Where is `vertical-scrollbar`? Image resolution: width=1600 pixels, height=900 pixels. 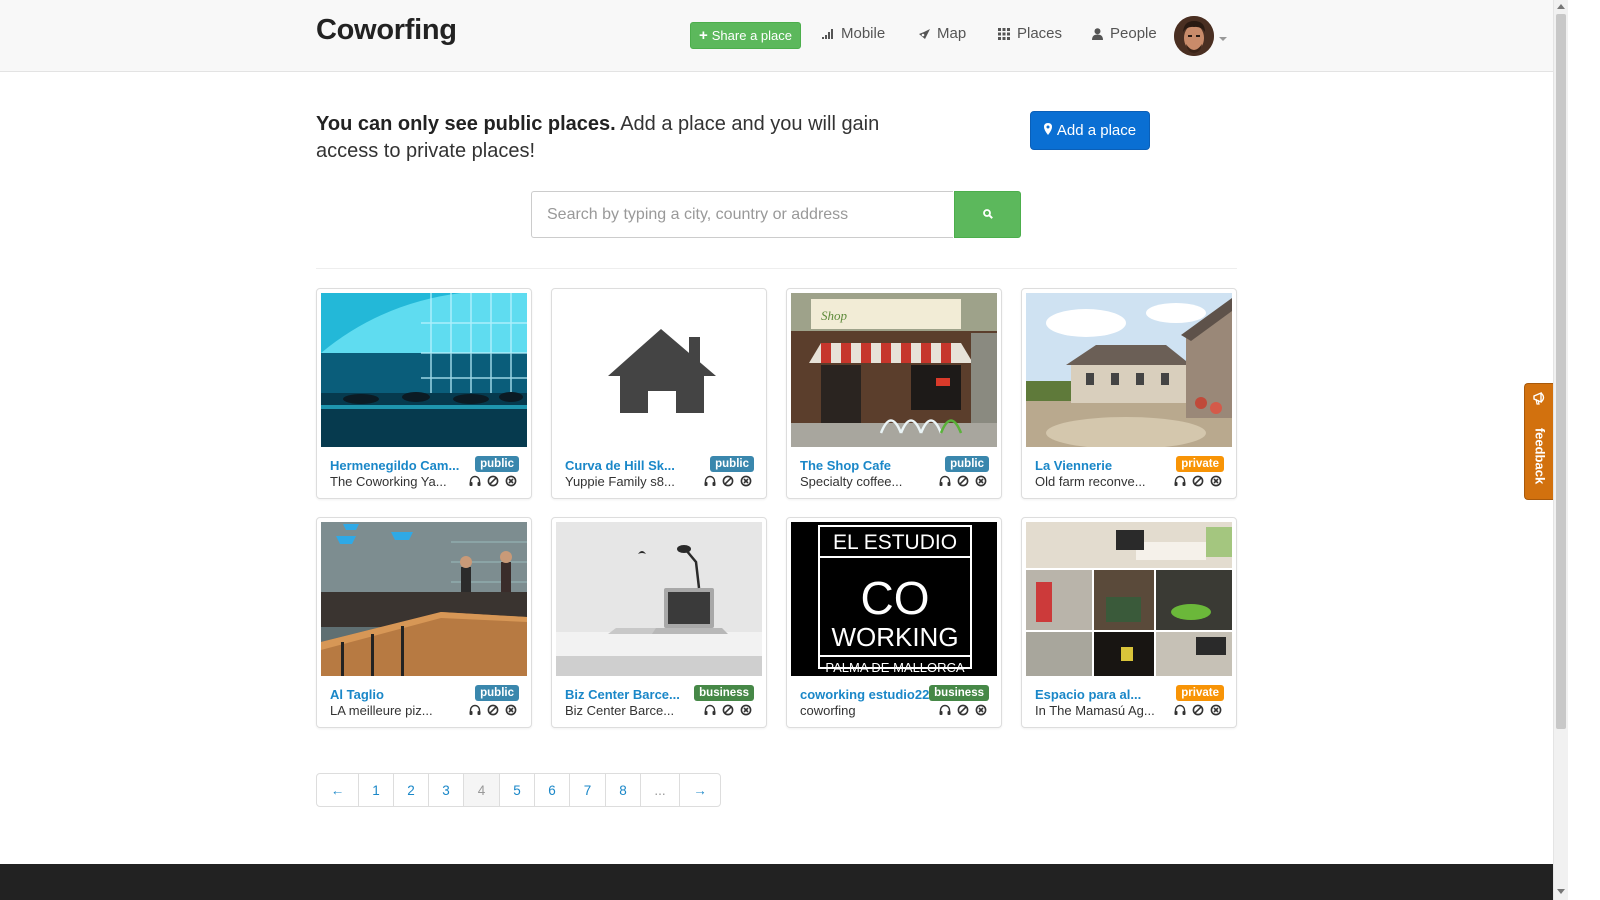 vertical-scrollbar is located at coordinates (1560, 450).